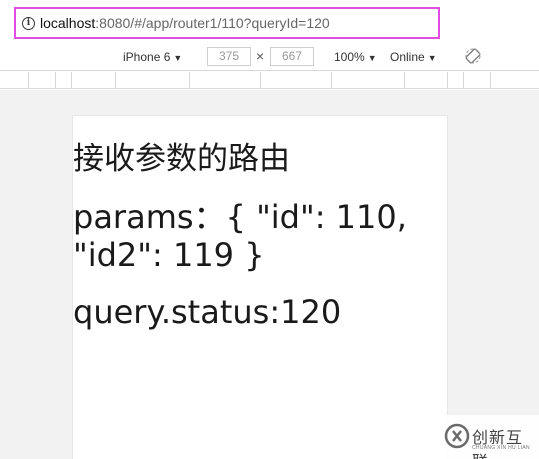  Describe the element at coordinates (147, 57) in the screenshot. I see `device-label: iPhone 6` at that location.